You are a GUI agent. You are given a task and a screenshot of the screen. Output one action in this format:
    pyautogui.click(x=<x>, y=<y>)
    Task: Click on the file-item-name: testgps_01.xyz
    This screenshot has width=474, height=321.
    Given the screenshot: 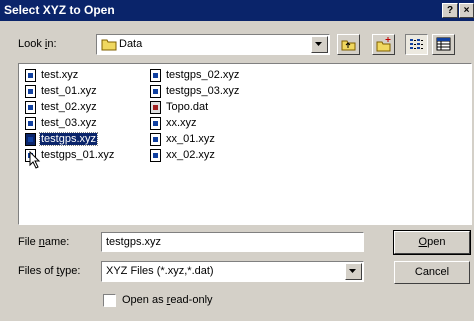 What is the action you would take?
    pyautogui.click(x=78, y=155)
    